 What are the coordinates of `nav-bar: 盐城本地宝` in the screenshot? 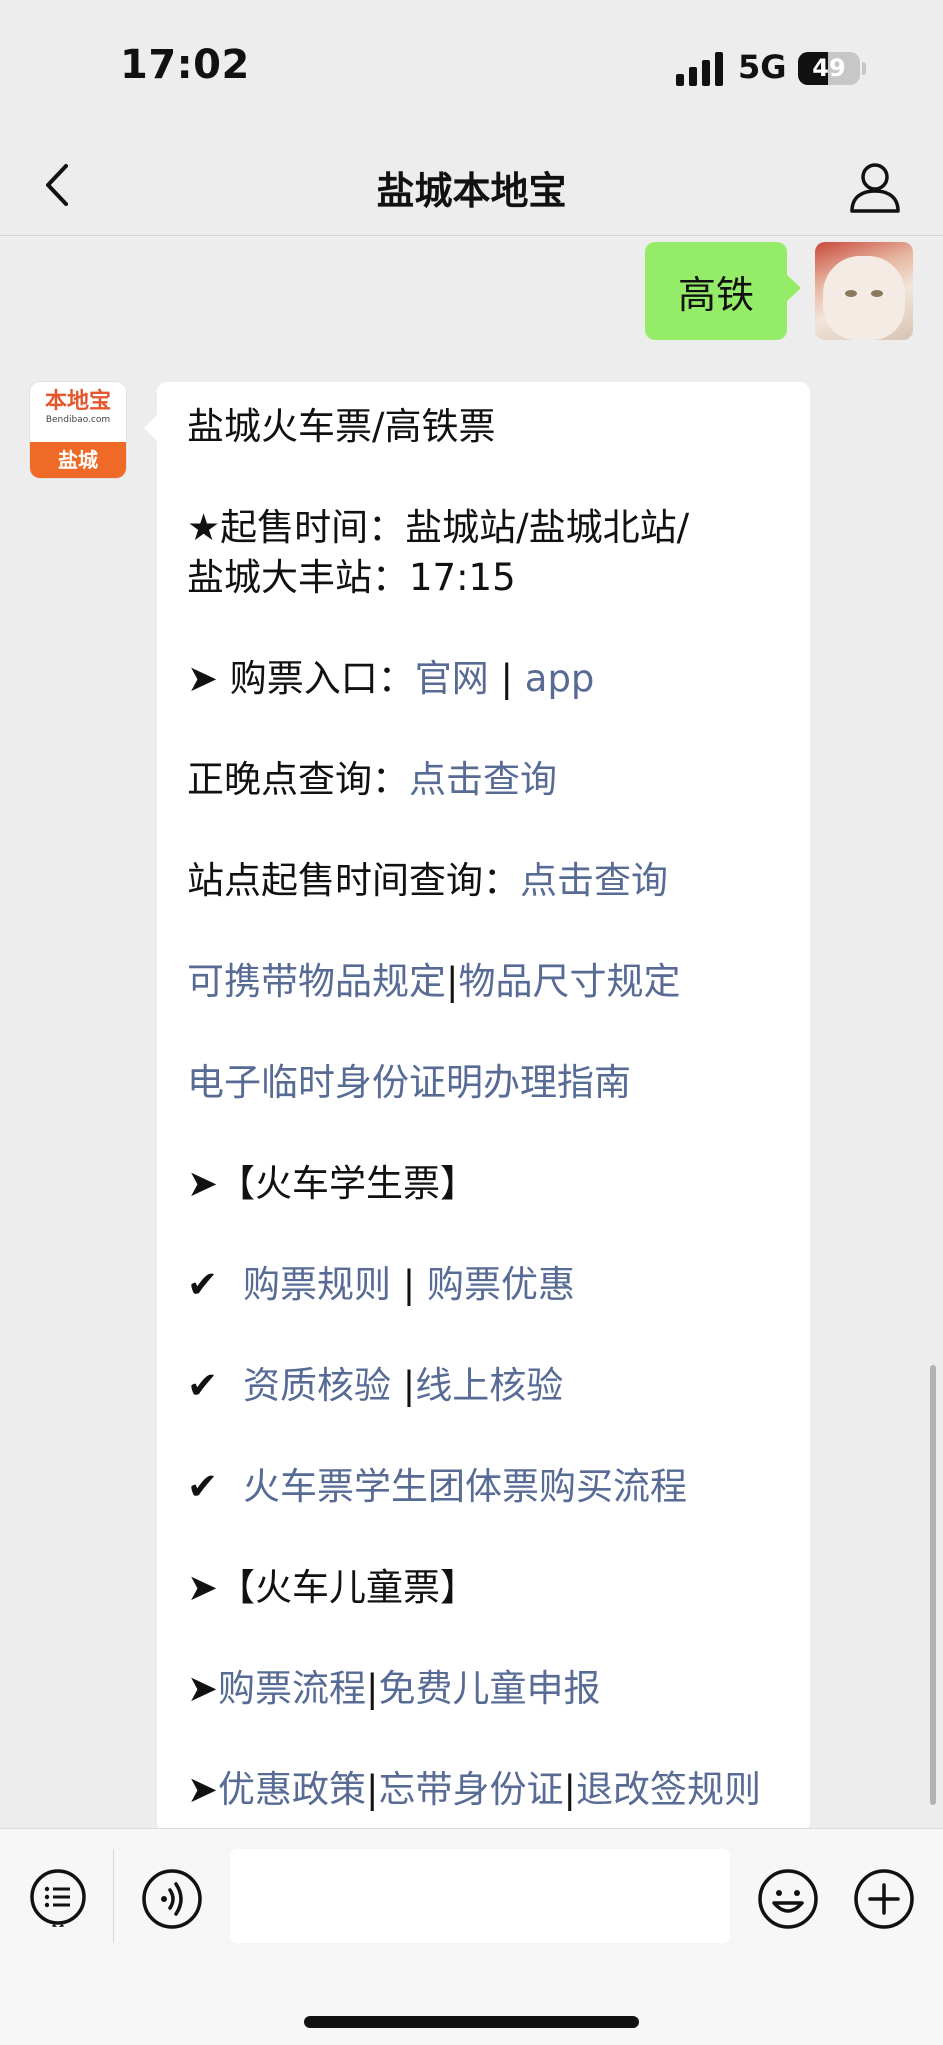 It's located at (471, 188).